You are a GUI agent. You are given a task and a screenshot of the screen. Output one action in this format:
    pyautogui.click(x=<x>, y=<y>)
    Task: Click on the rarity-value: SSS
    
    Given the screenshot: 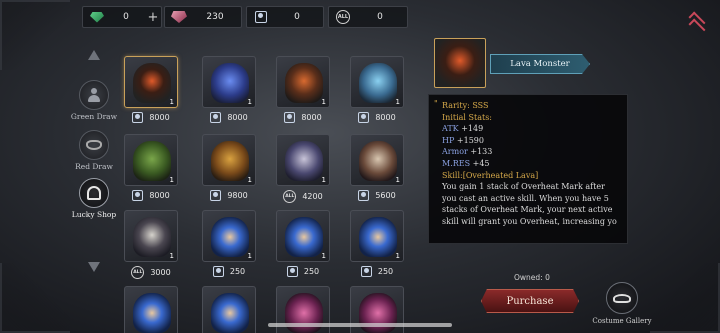 What is the action you would take?
    pyautogui.click(x=480, y=105)
    